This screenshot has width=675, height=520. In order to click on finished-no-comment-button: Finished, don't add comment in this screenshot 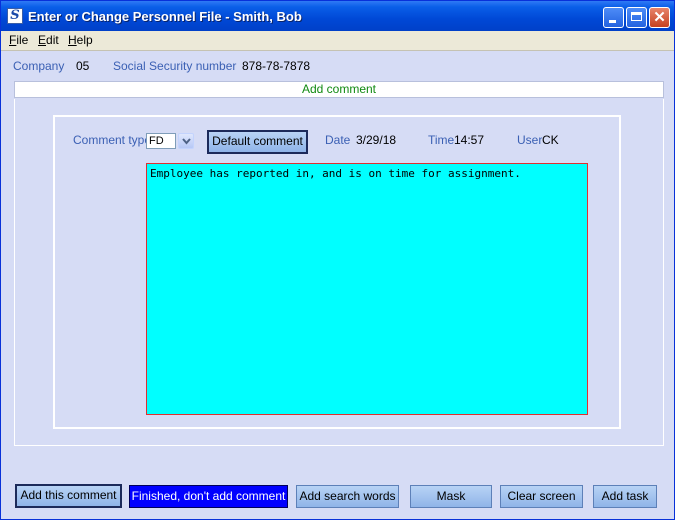, I will do `click(208, 496)`.